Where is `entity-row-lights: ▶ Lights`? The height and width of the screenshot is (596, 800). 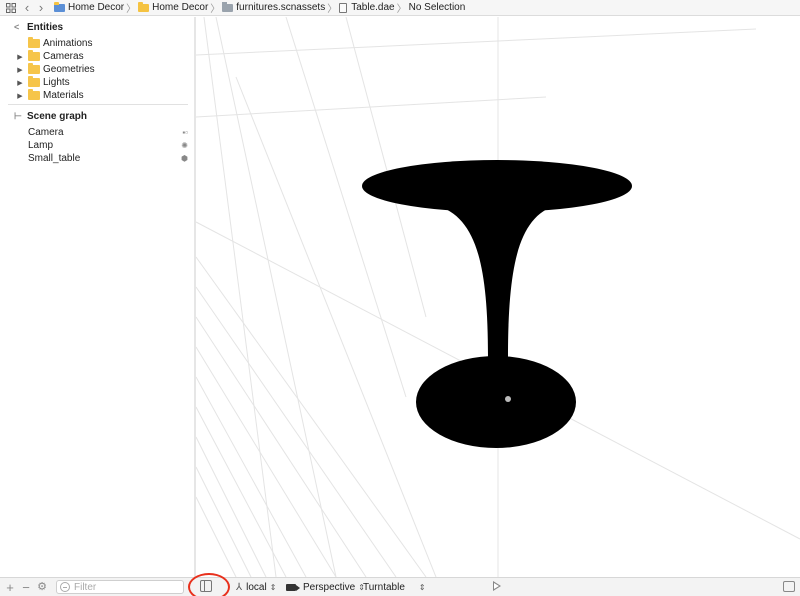 entity-row-lights: ▶ Lights is located at coordinates (97, 82).